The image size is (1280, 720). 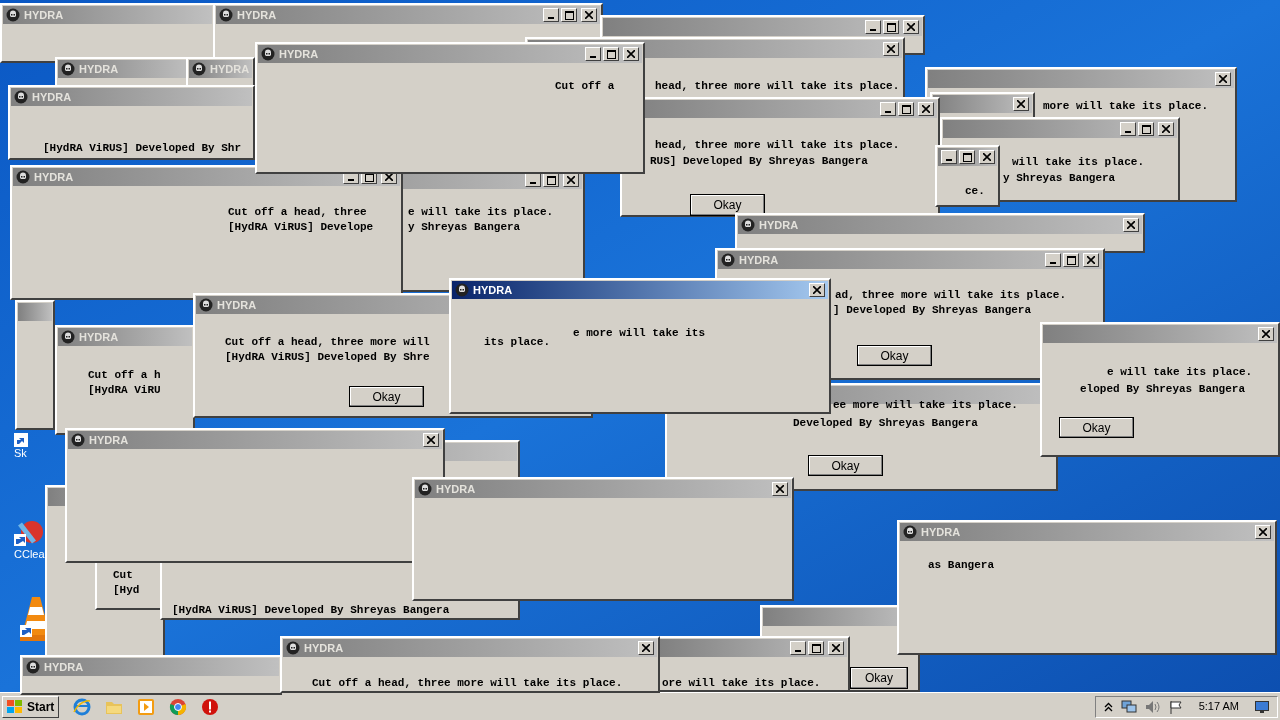 What do you see at coordinates (517, 342) in the screenshot?
I see `message-text: its place.` at bounding box center [517, 342].